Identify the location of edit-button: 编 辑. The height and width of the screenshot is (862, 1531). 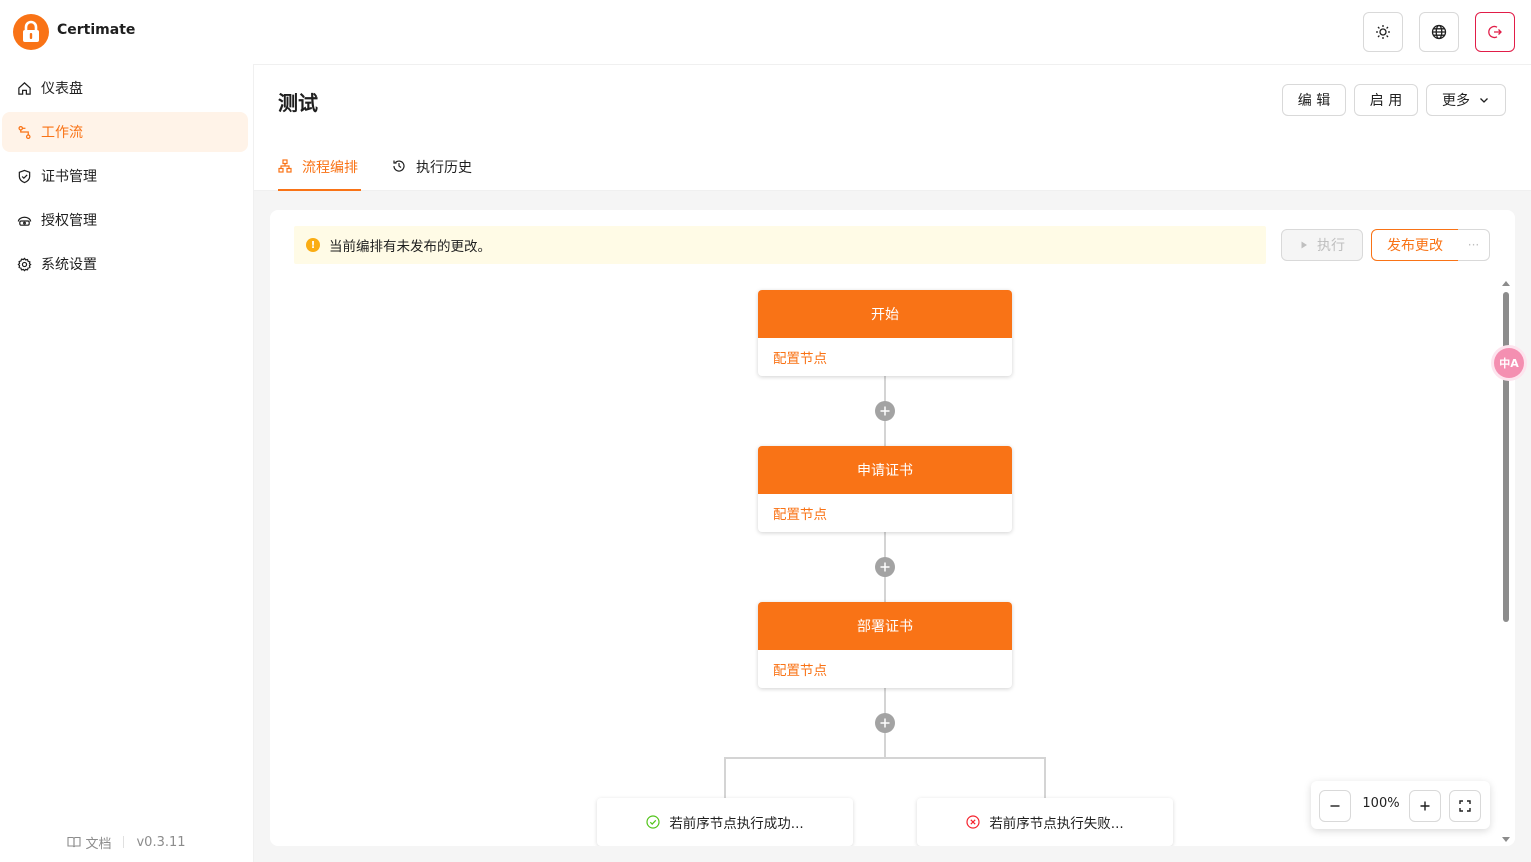
(1314, 100).